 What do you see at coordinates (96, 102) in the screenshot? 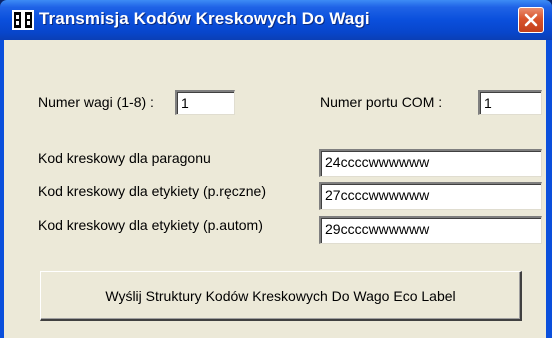
I see `scale-number-label: Numer wagi (1-8) :` at bounding box center [96, 102].